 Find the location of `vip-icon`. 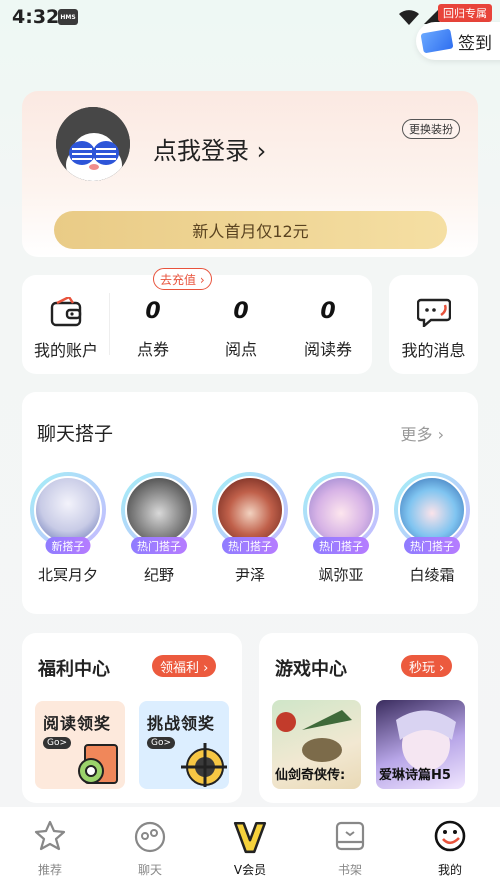

vip-icon is located at coordinates (250, 837).